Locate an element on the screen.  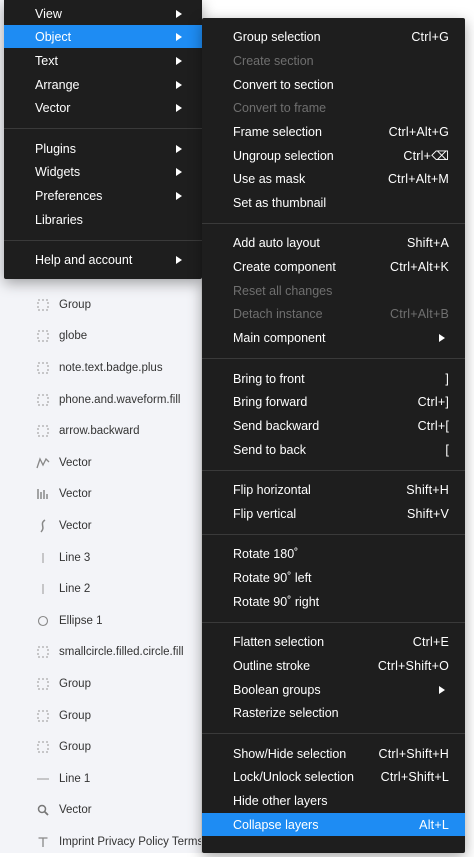
layer-label: note.text.badge.plus is located at coordinates (111, 367).